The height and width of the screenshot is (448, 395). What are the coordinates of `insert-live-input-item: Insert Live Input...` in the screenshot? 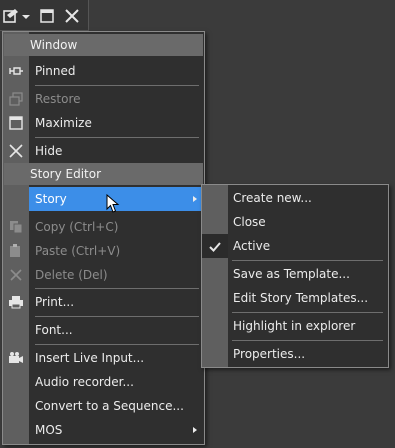 It's located at (103, 358).